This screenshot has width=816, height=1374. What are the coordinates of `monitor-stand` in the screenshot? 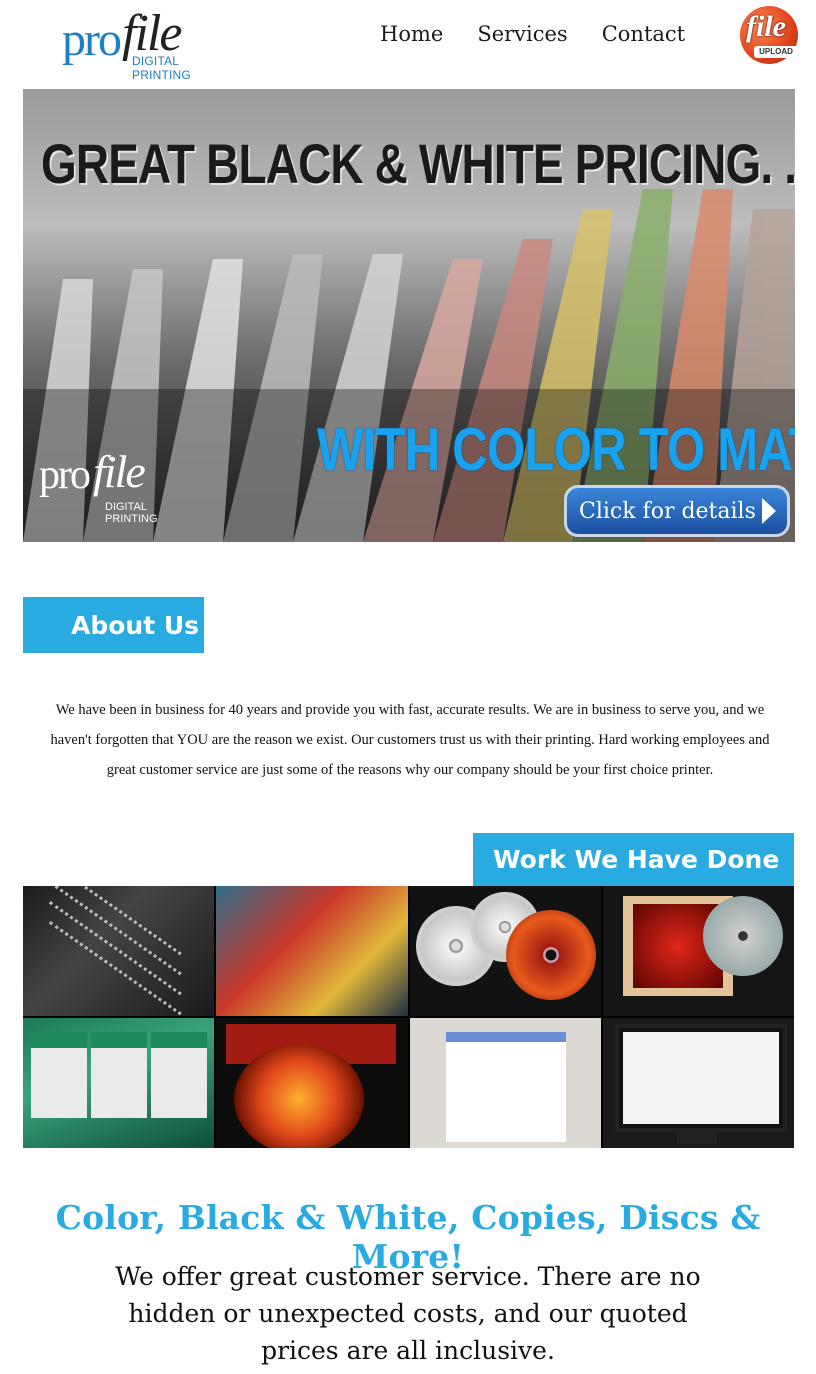 It's located at (696, 1137).